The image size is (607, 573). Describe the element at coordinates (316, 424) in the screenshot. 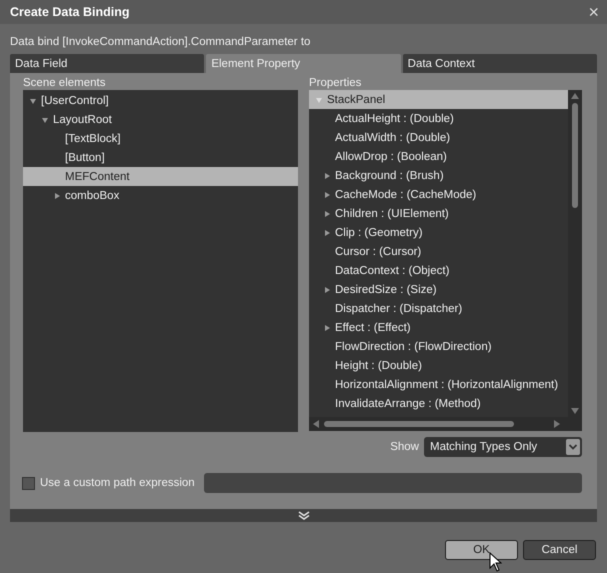

I see `scroll-left-arrow-icon` at that location.